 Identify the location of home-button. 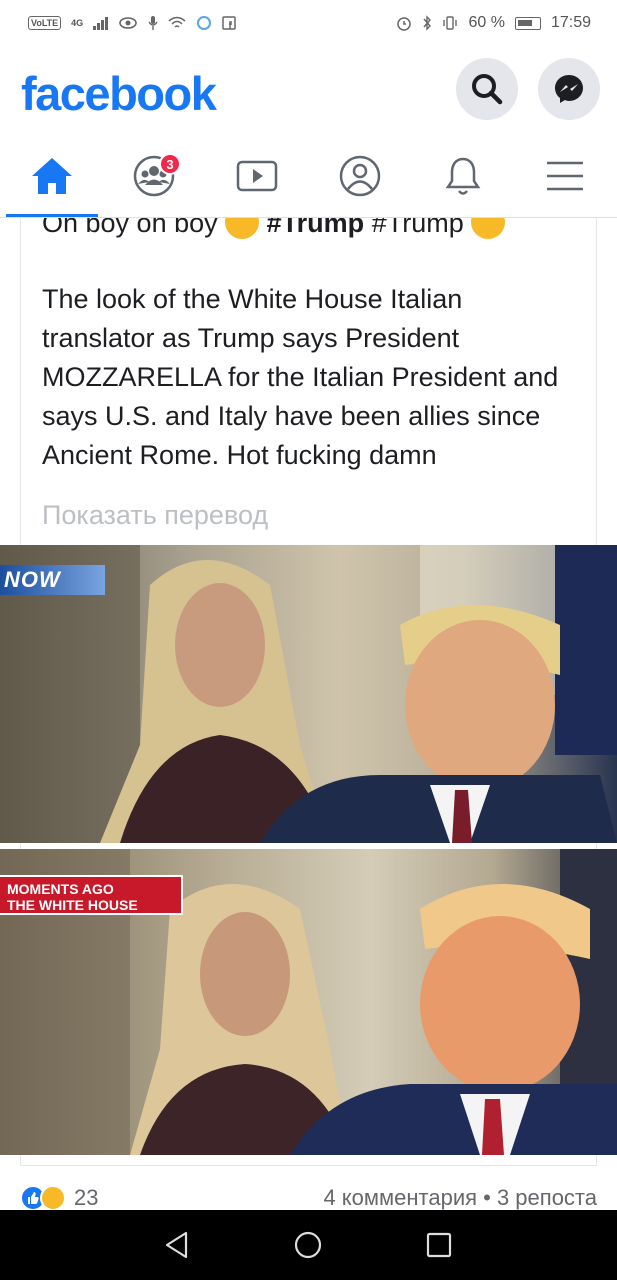
(308, 1245).